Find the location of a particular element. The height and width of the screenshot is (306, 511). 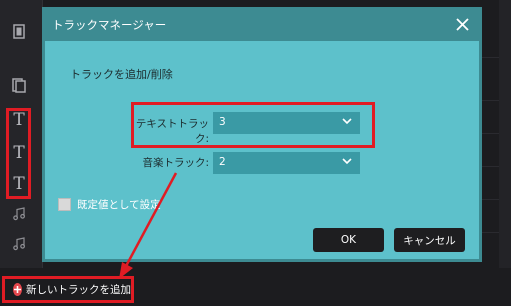

text-track-label: テキストトラック: is located at coordinates (172, 131).